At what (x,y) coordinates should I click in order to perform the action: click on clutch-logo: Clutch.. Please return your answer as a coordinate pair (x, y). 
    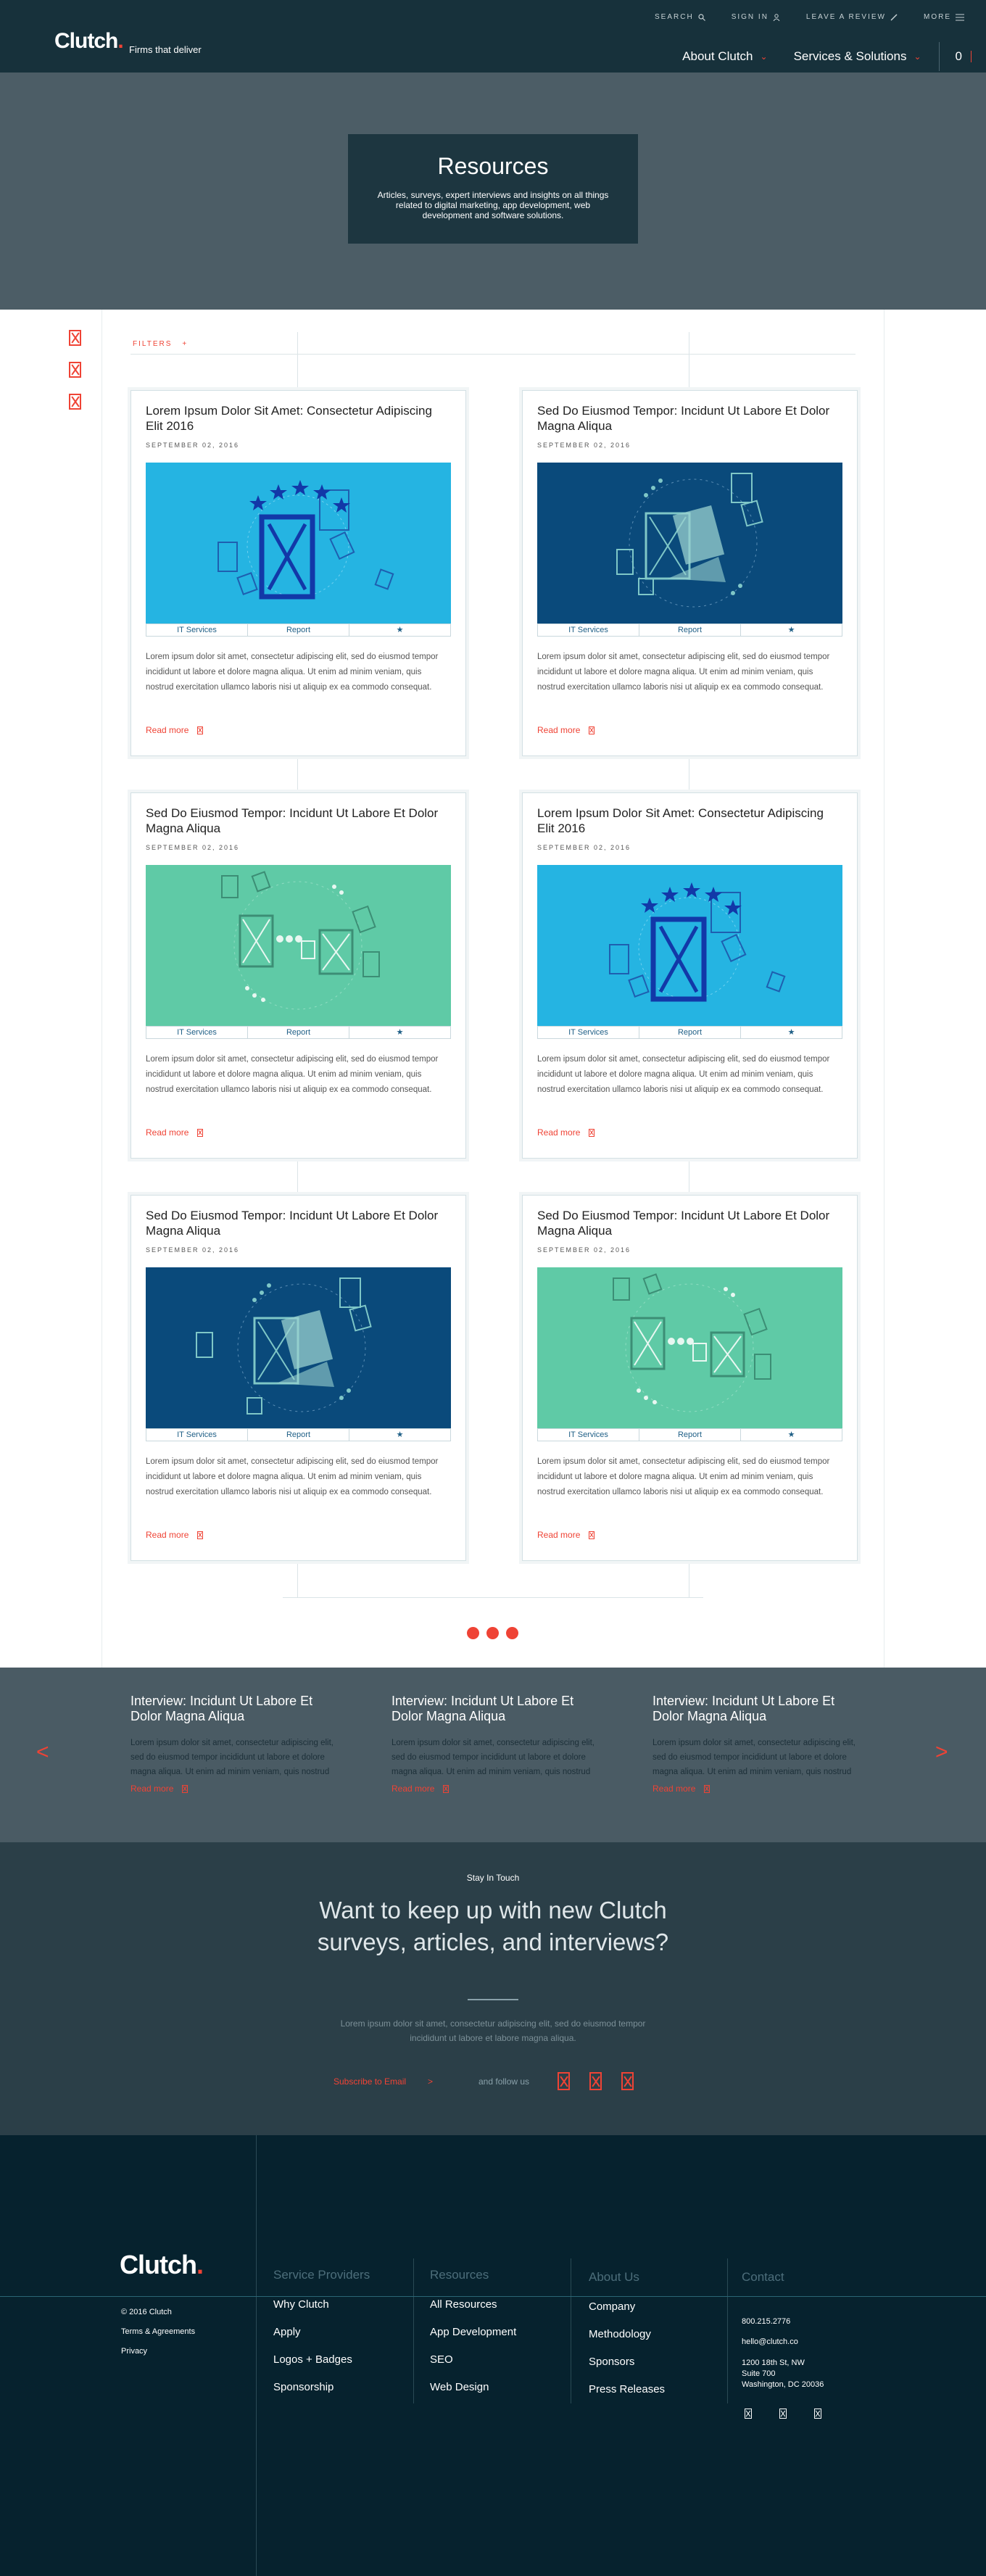
    Looking at the image, I should click on (89, 42).